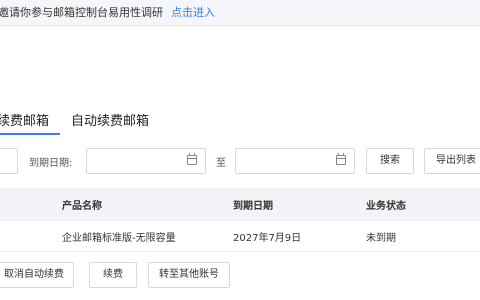 The image size is (480, 300). I want to click on survey-notice-text: 邀请你参与邮箱控制台易用性调研, so click(81, 12).